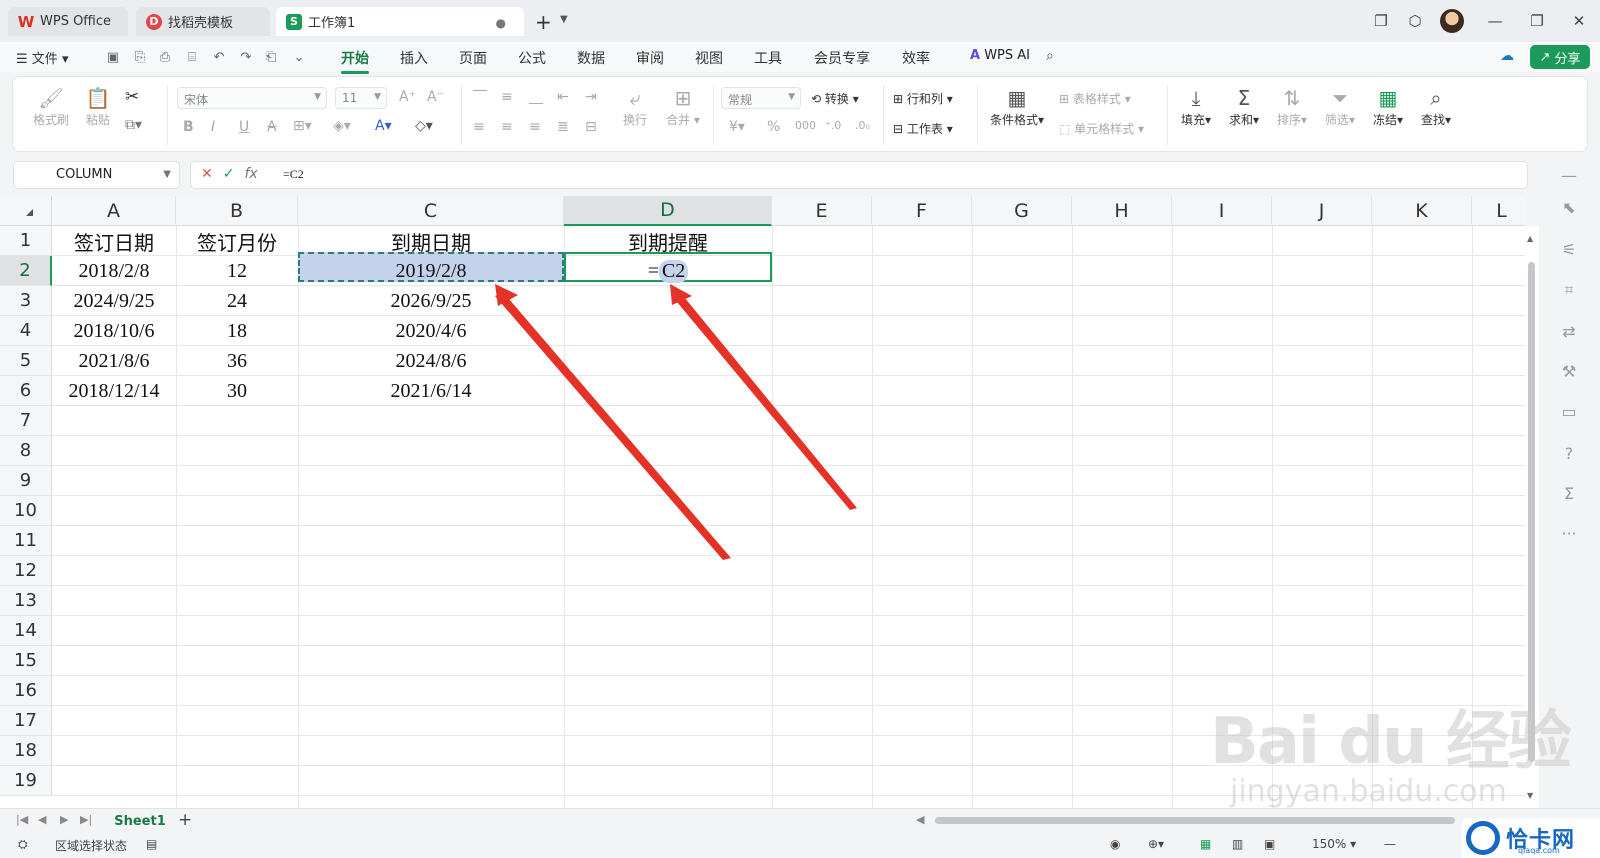  Describe the element at coordinates (1101, 128) in the screenshot. I see `cell-style-button: ⬚ 单元格样式 ▾` at that location.